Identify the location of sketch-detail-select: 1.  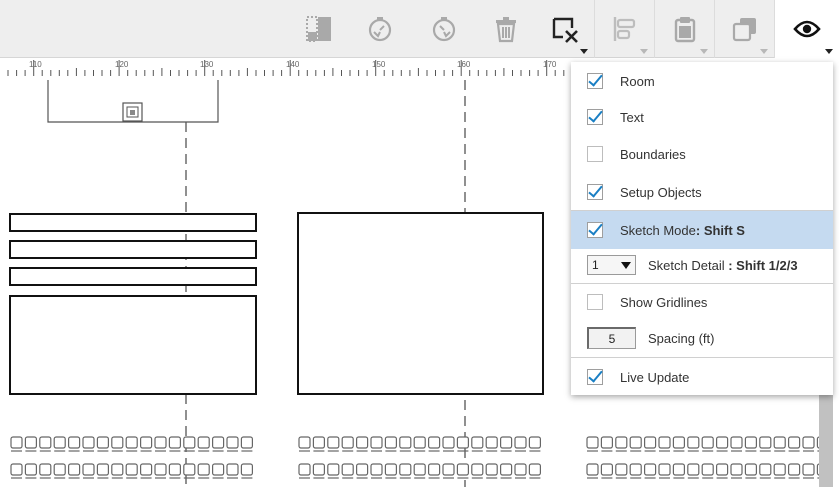
(611, 265).